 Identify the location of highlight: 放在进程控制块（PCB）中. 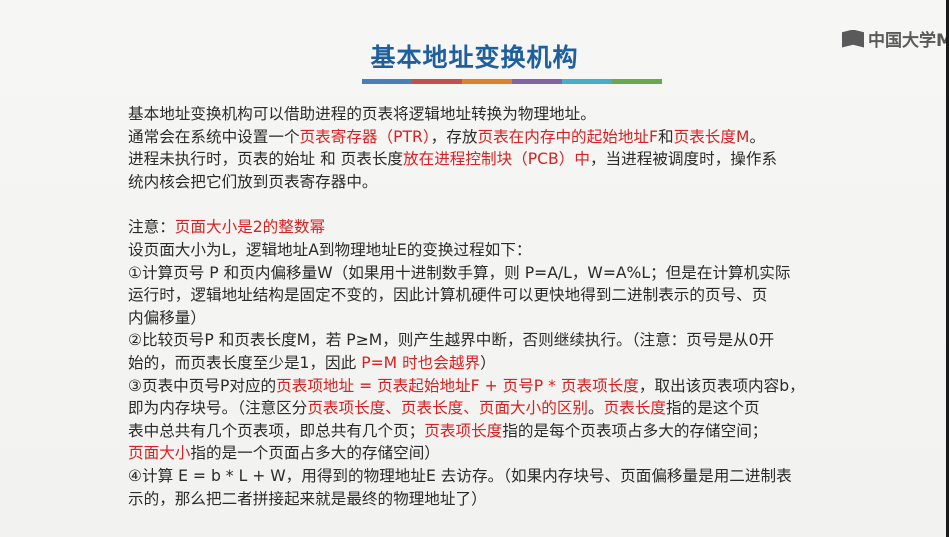
(496, 159).